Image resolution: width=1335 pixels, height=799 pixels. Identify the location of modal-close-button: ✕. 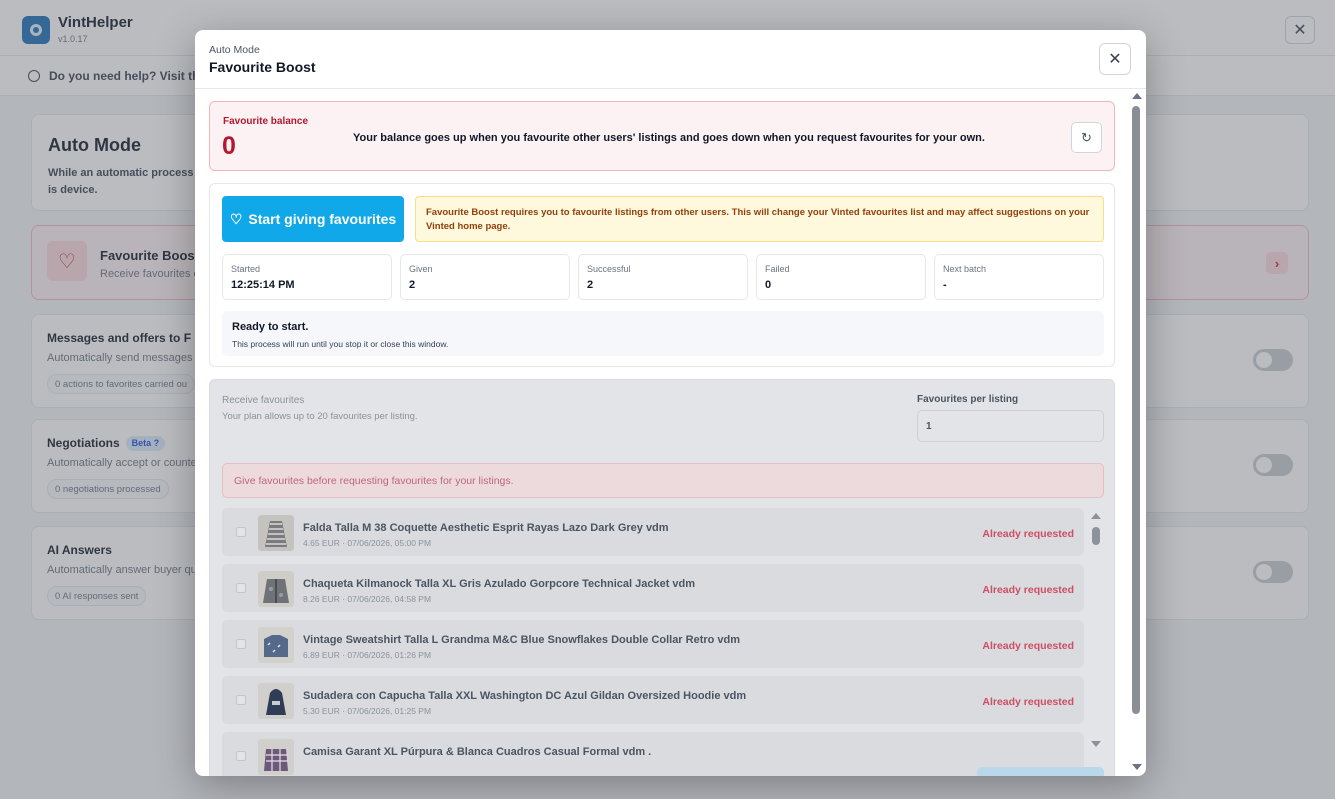
(1115, 59).